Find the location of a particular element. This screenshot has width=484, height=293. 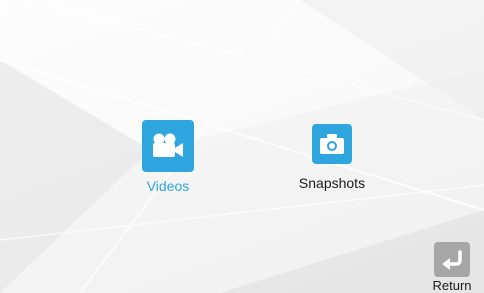

videos-label: Videos is located at coordinates (168, 186).